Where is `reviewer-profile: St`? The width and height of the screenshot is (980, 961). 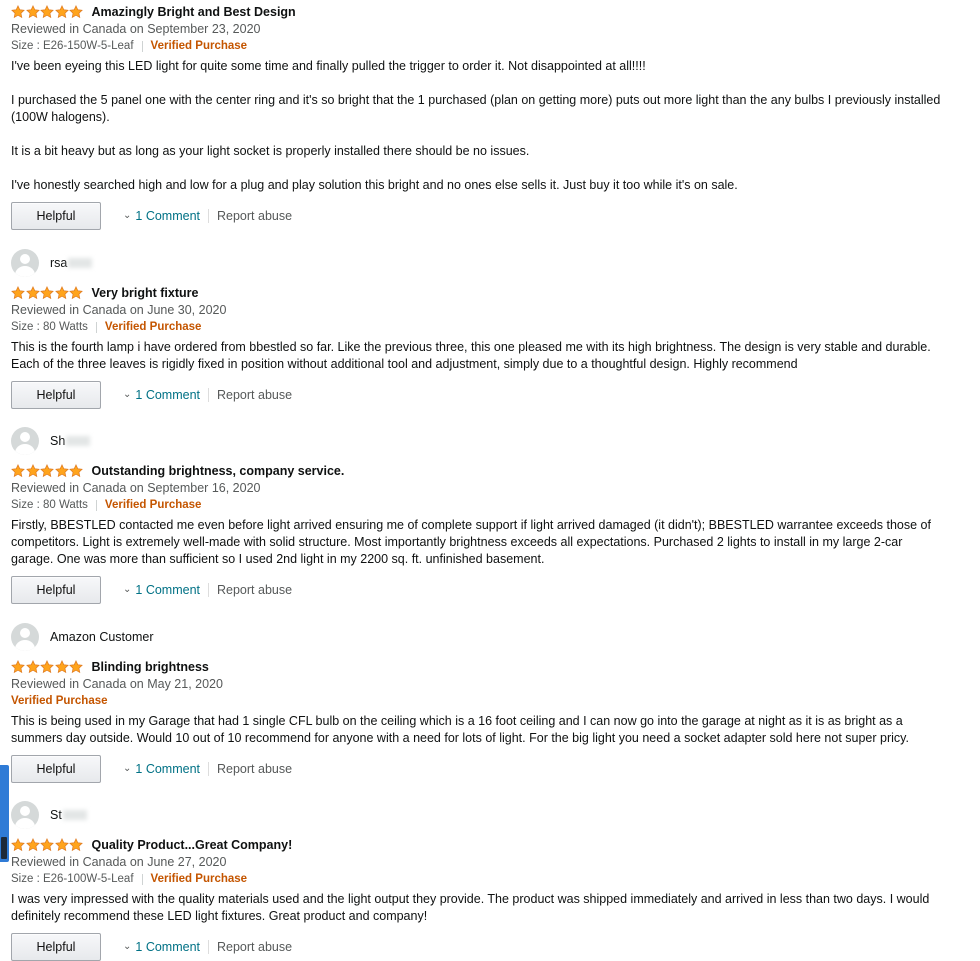 reviewer-profile: St is located at coordinates (478, 815).